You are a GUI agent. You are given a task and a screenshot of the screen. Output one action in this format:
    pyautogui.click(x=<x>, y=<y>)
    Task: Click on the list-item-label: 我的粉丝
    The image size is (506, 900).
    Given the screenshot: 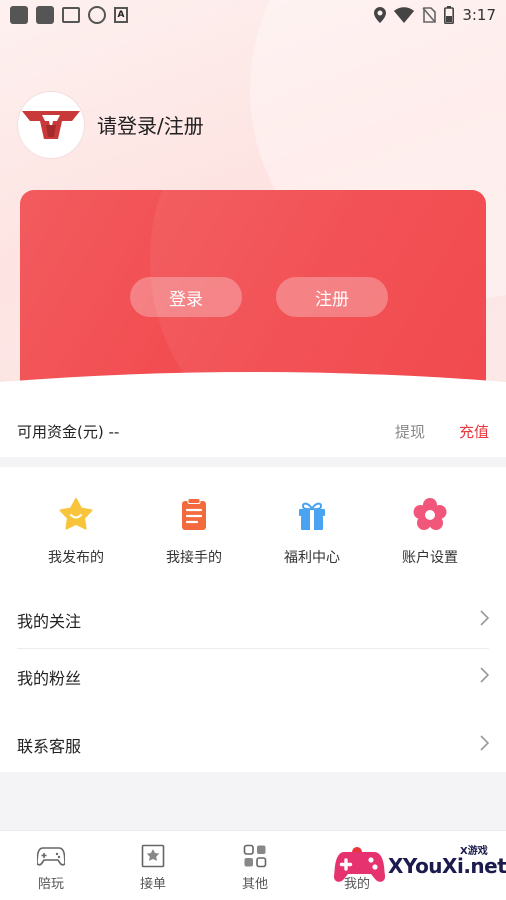 What is the action you would take?
    pyautogui.click(x=49, y=678)
    